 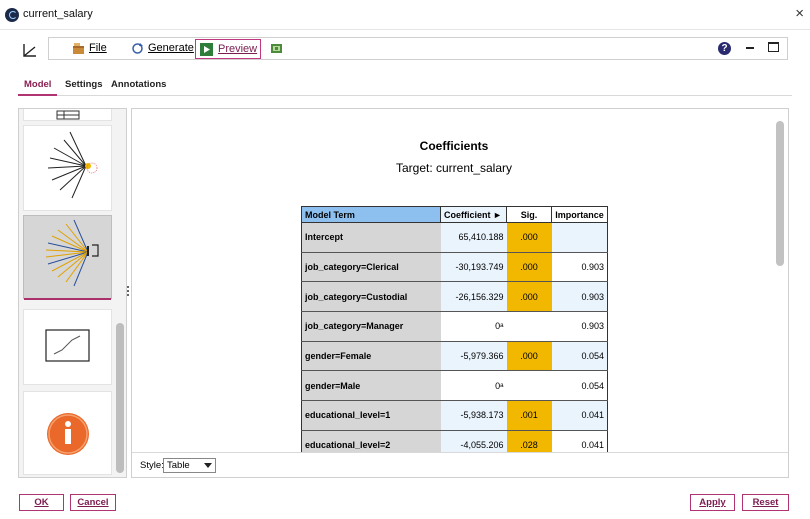 I want to click on table-row: job_category=Manager 0ᵃ 0.903, so click(x=454, y=326).